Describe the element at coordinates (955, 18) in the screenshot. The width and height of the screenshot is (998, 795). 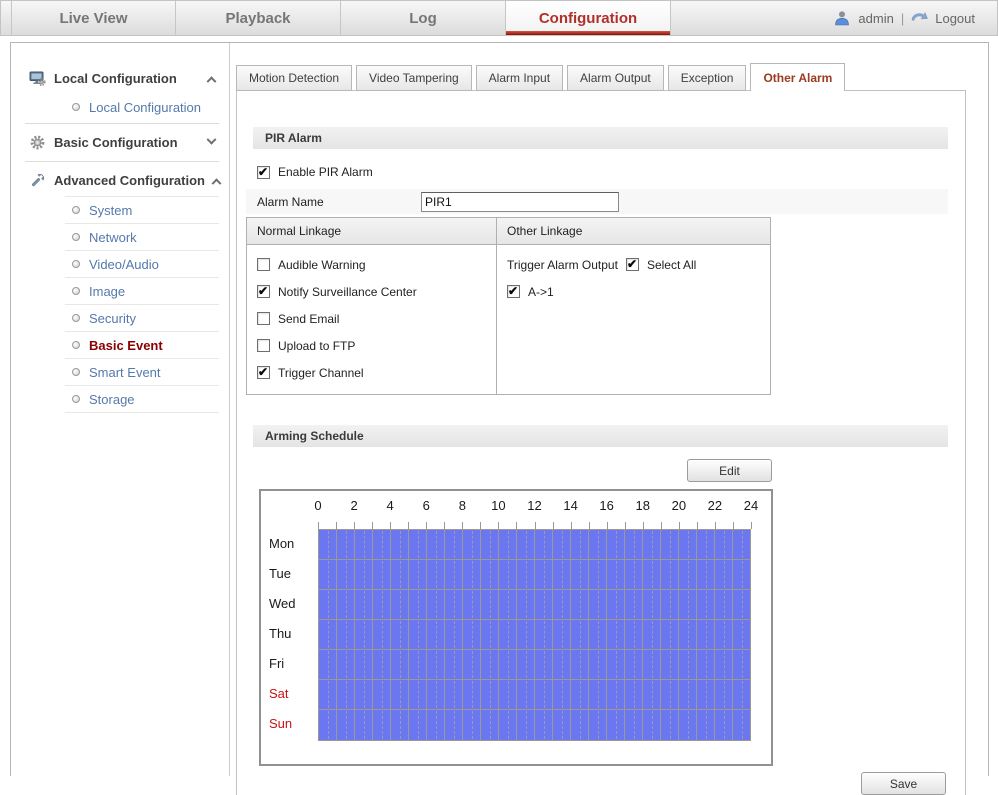
I see `logout-label: Logout` at that location.